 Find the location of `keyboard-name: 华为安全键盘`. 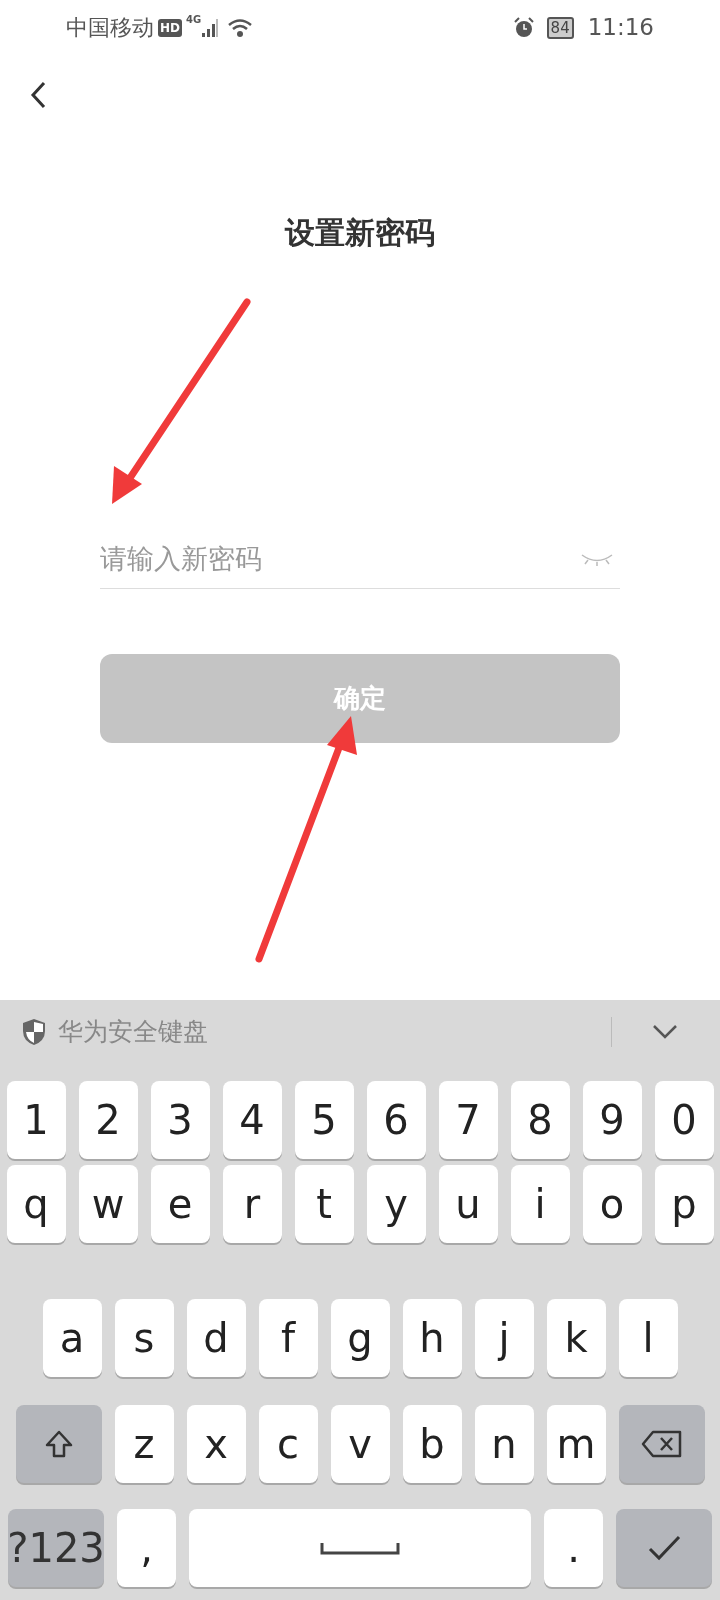

keyboard-name: 华为安全键盘 is located at coordinates (133, 1031).